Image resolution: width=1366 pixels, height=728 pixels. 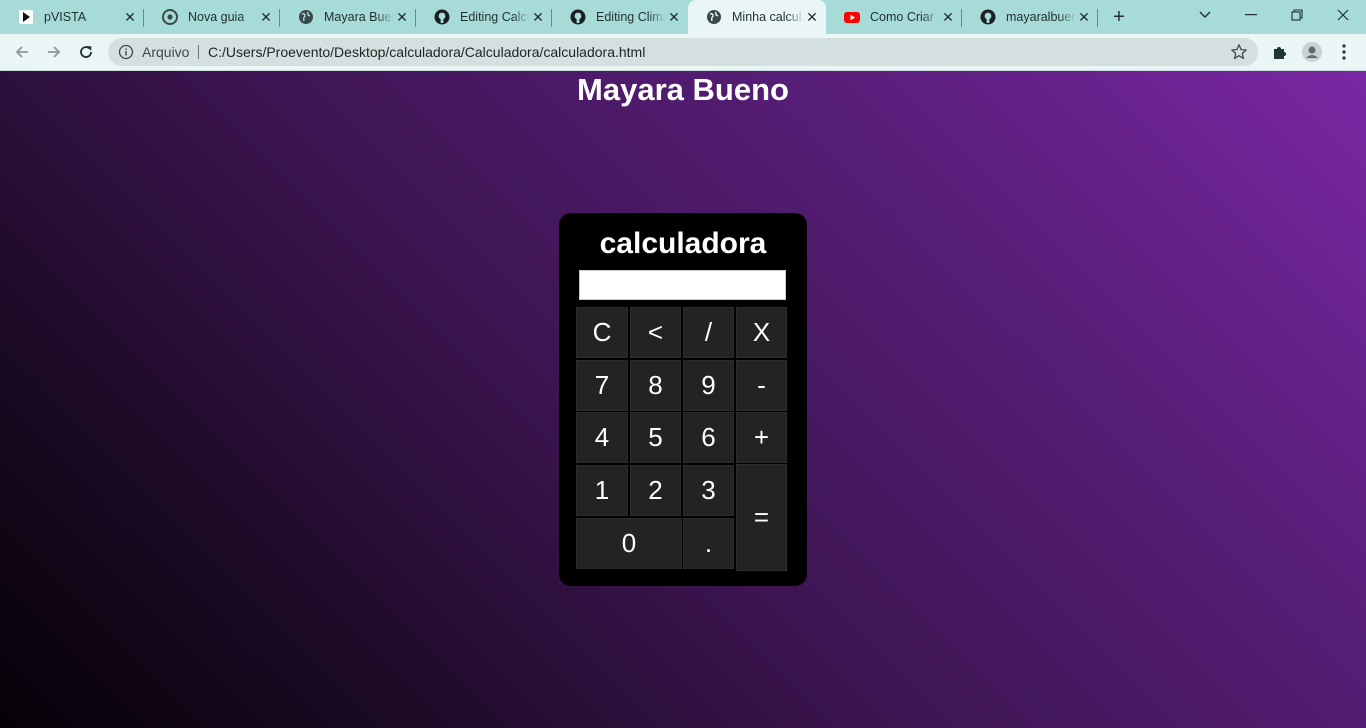 What do you see at coordinates (655, 437) in the screenshot?
I see `key-5: 5` at bounding box center [655, 437].